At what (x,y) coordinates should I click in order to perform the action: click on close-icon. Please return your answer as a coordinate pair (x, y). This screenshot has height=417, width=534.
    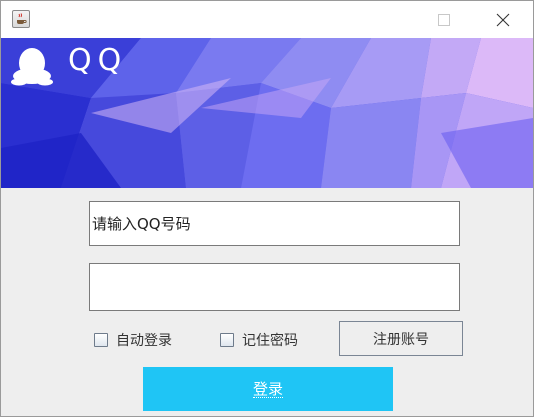
    Looking at the image, I should click on (503, 19).